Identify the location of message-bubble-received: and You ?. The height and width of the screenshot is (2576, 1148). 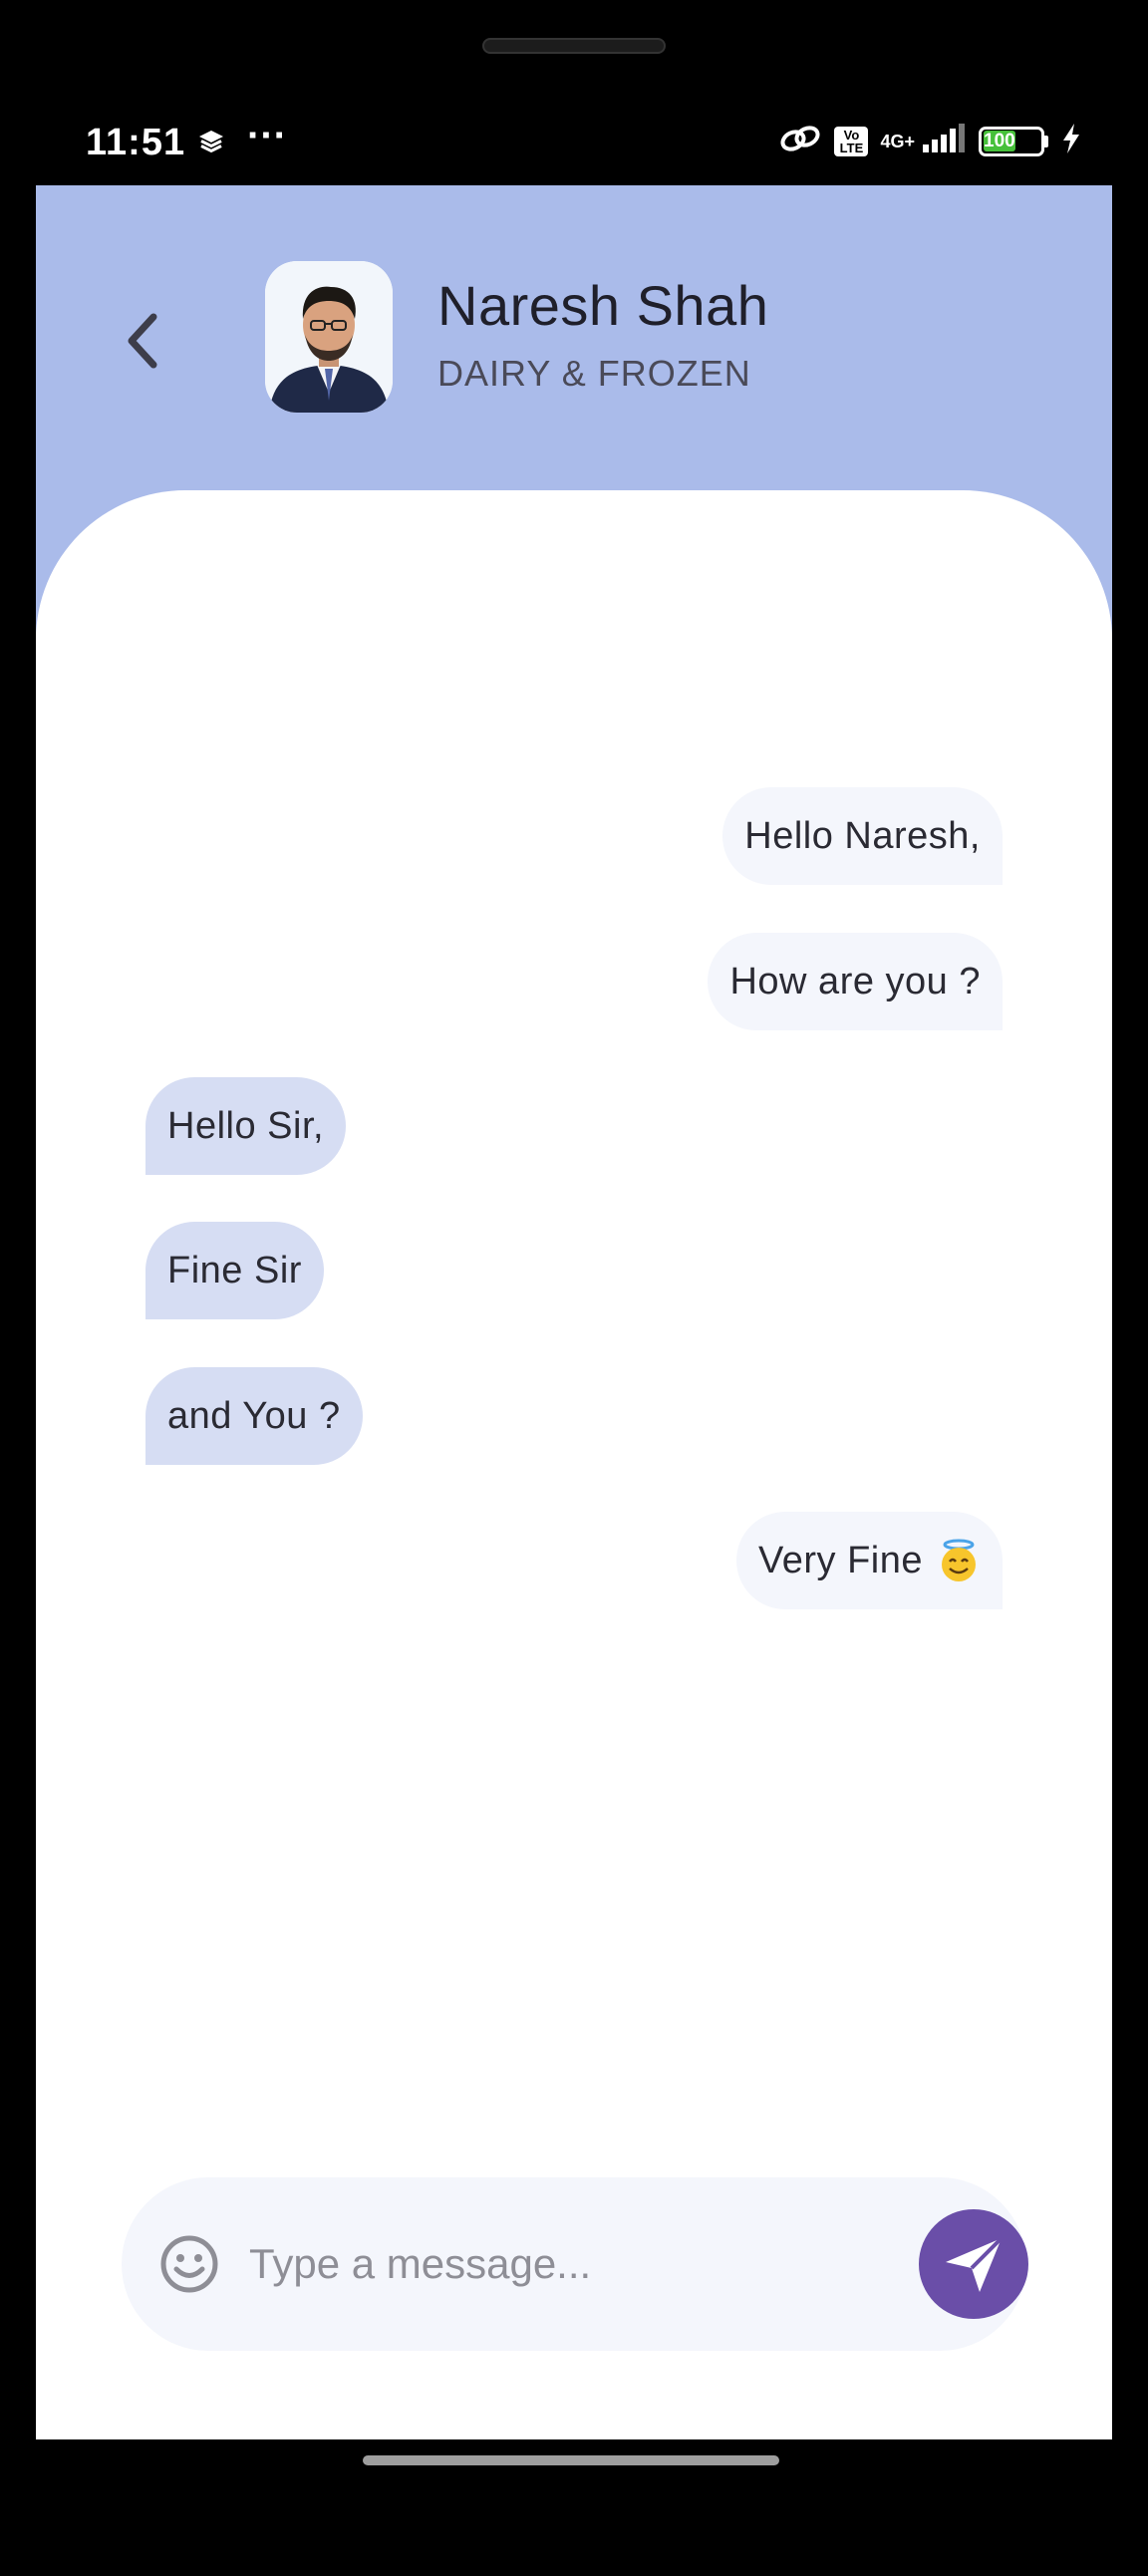
(254, 1416).